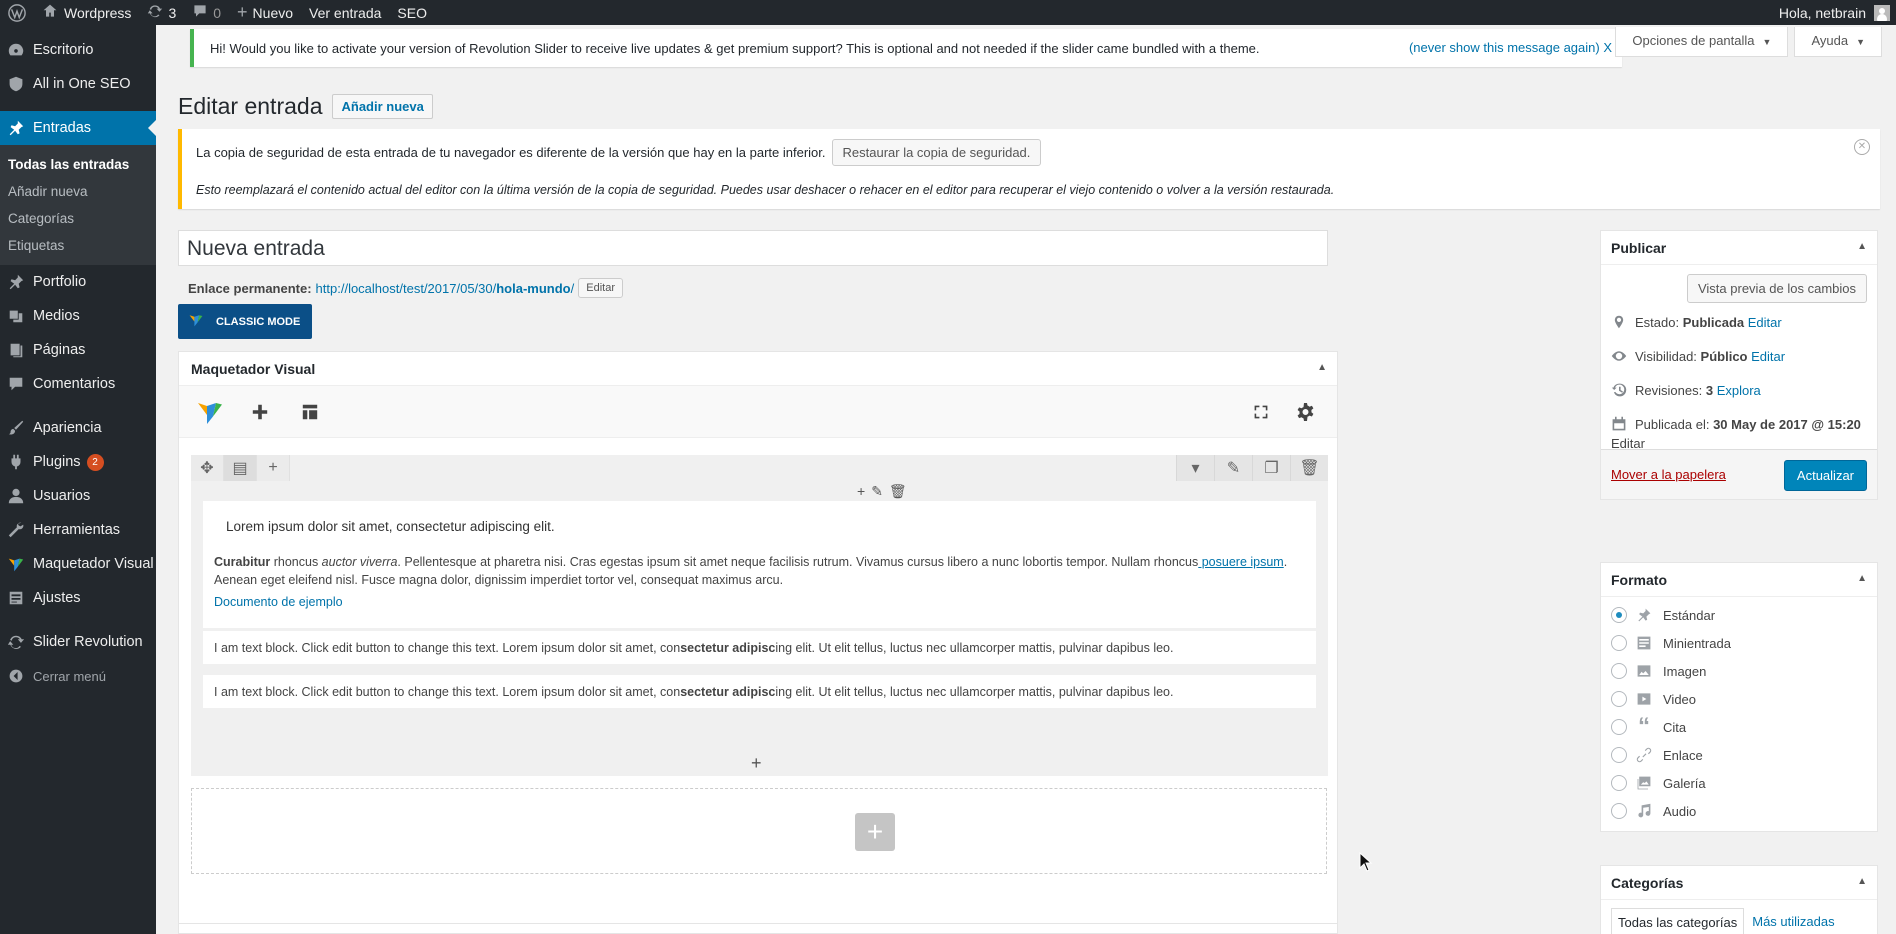  Describe the element at coordinates (1702, 42) in the screenshot. I see `screen-options-button: Opciones de pantalla ▼` at that location.